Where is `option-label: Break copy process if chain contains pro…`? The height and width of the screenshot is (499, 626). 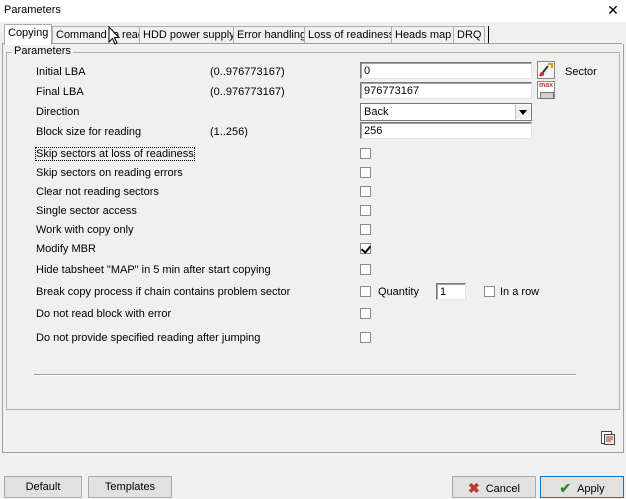 option-label: Break copy process if chain contains pro… is located at coordinates (163, 292).